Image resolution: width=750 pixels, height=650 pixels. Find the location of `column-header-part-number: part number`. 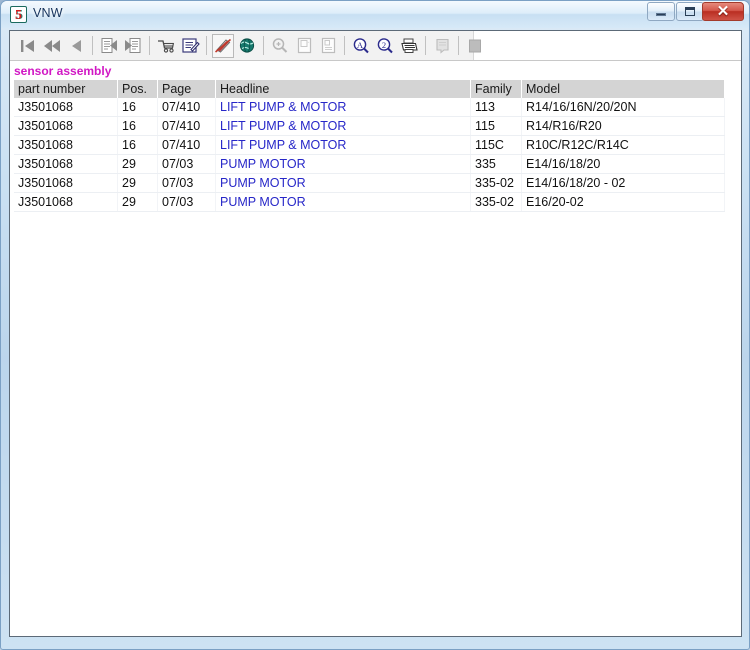

column-header-part-number: part number is located at coordinates (66, 89).